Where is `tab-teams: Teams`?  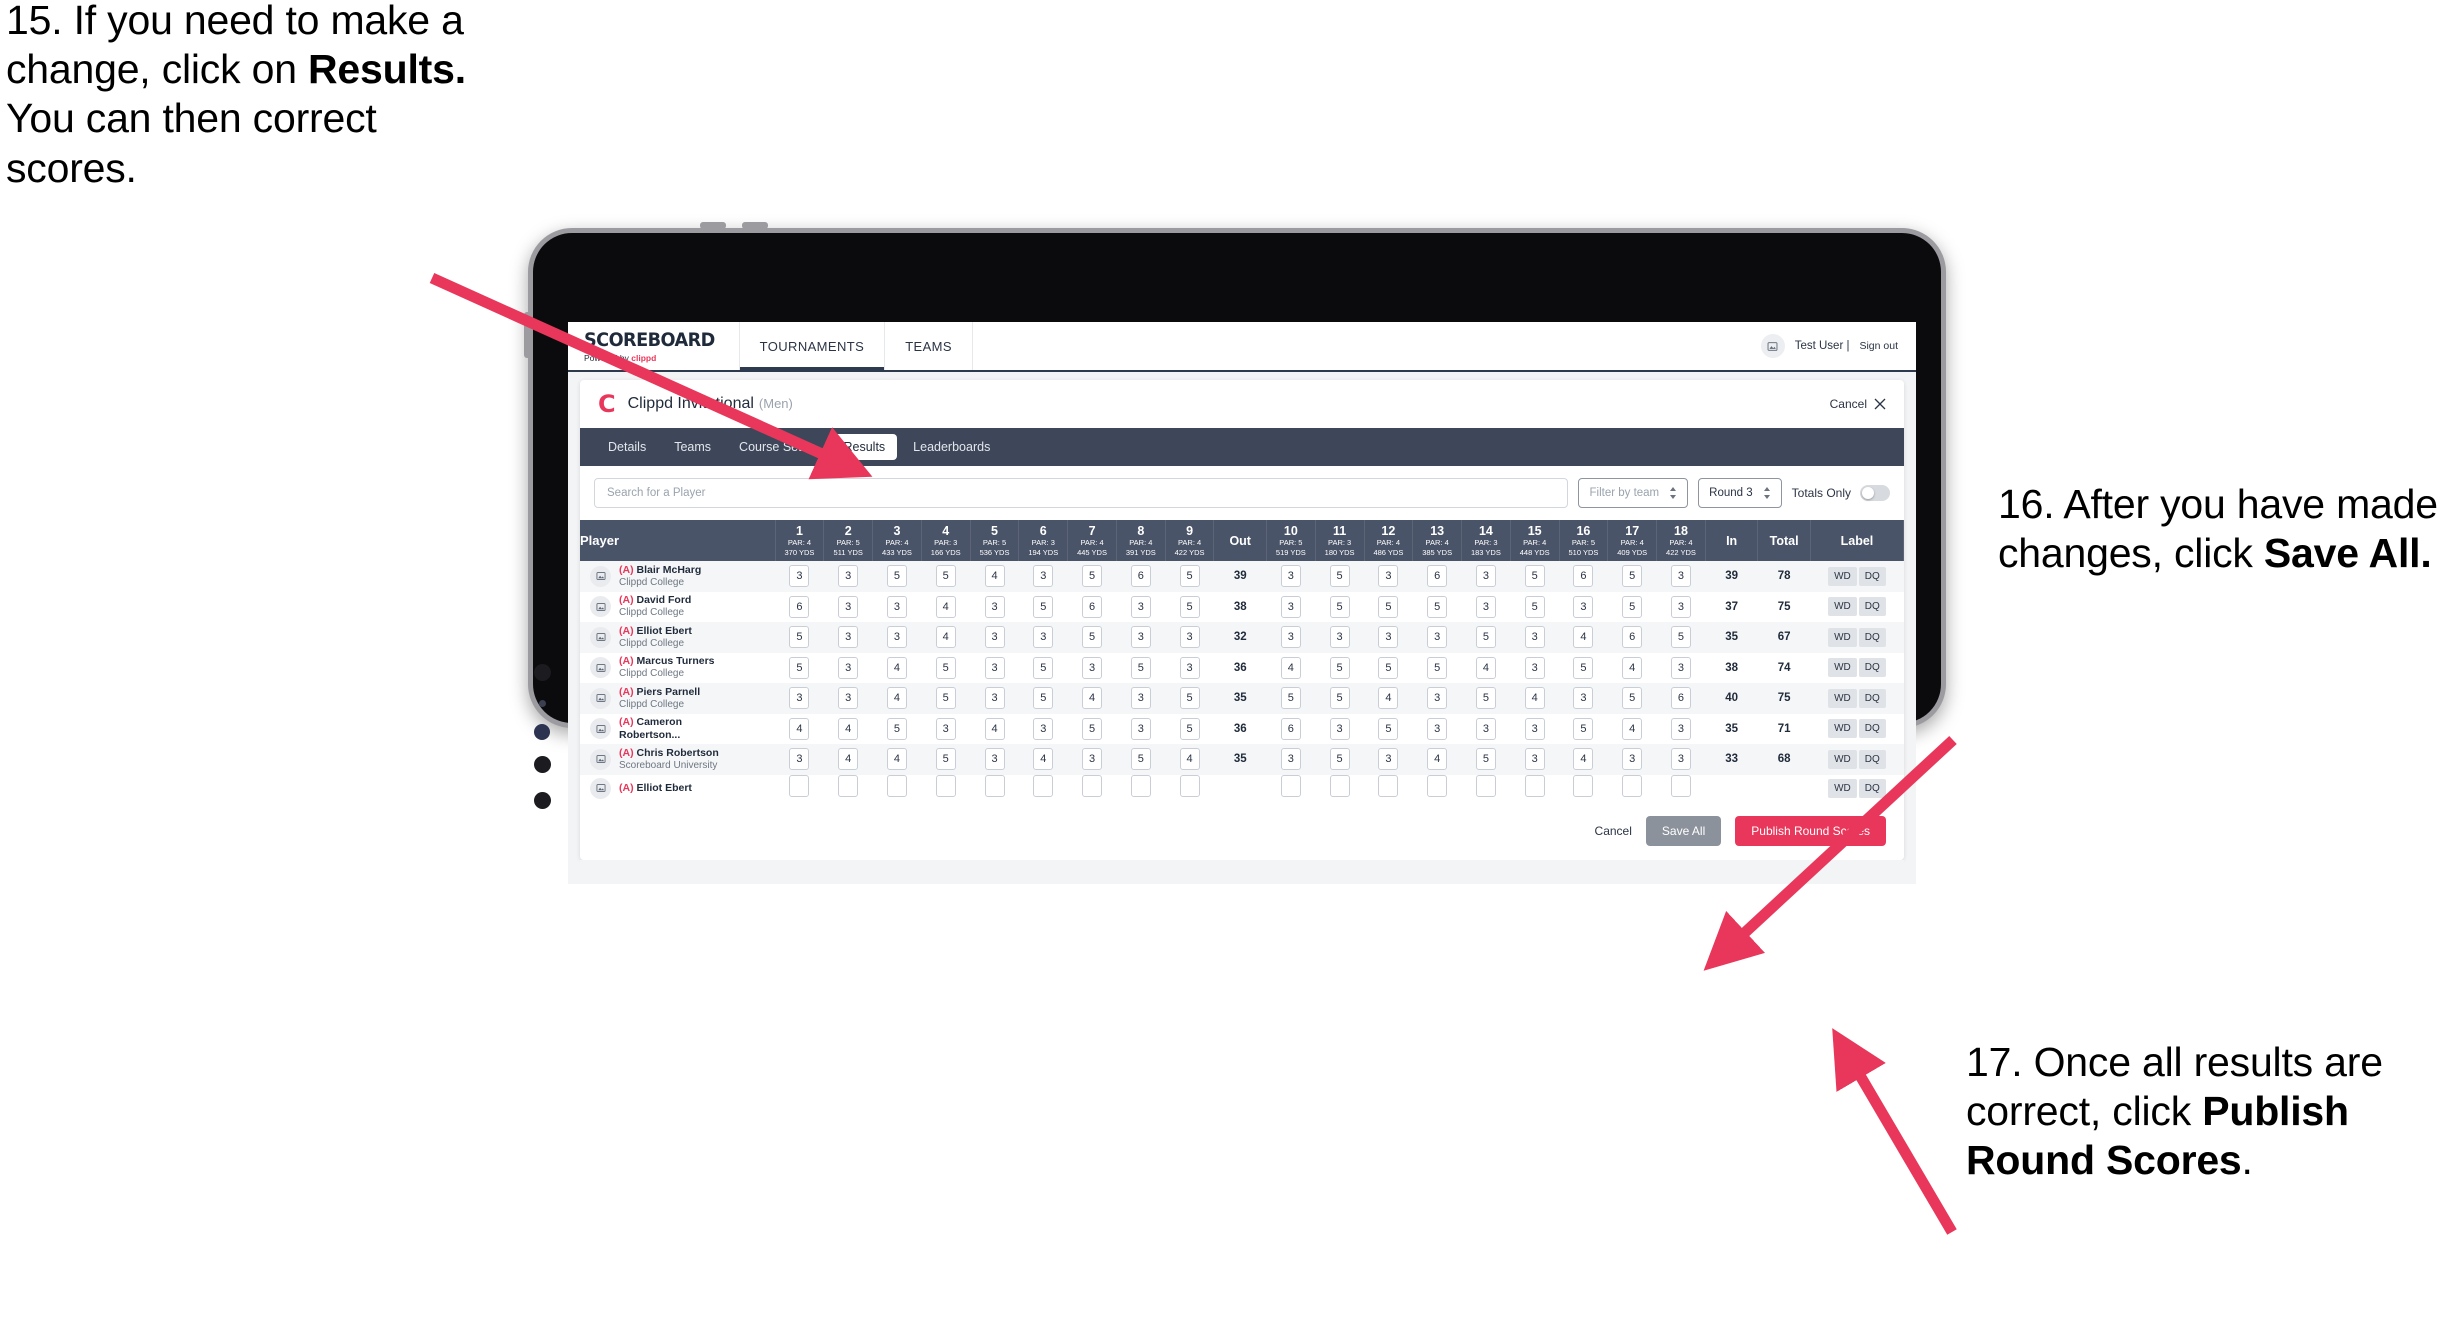
tab-teams: Teams is located at coordinates (692, 447).